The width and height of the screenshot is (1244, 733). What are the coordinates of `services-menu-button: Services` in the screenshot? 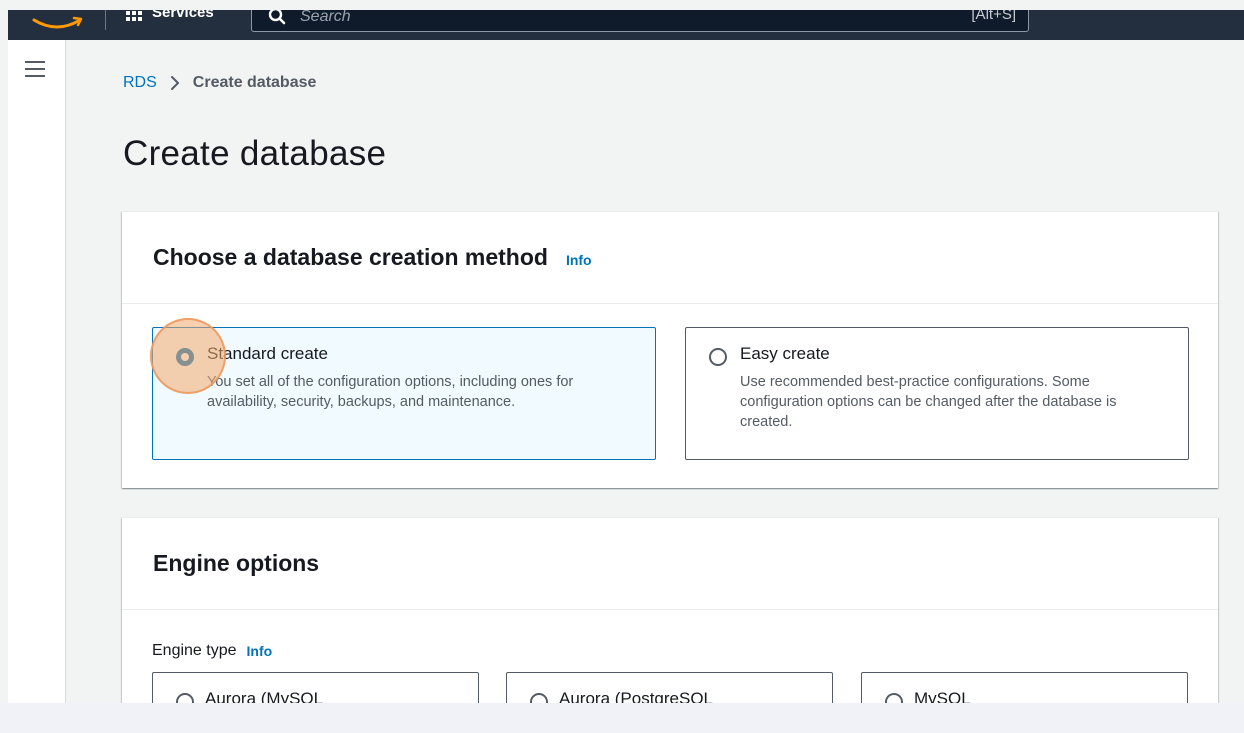 It's located at (170, 15).